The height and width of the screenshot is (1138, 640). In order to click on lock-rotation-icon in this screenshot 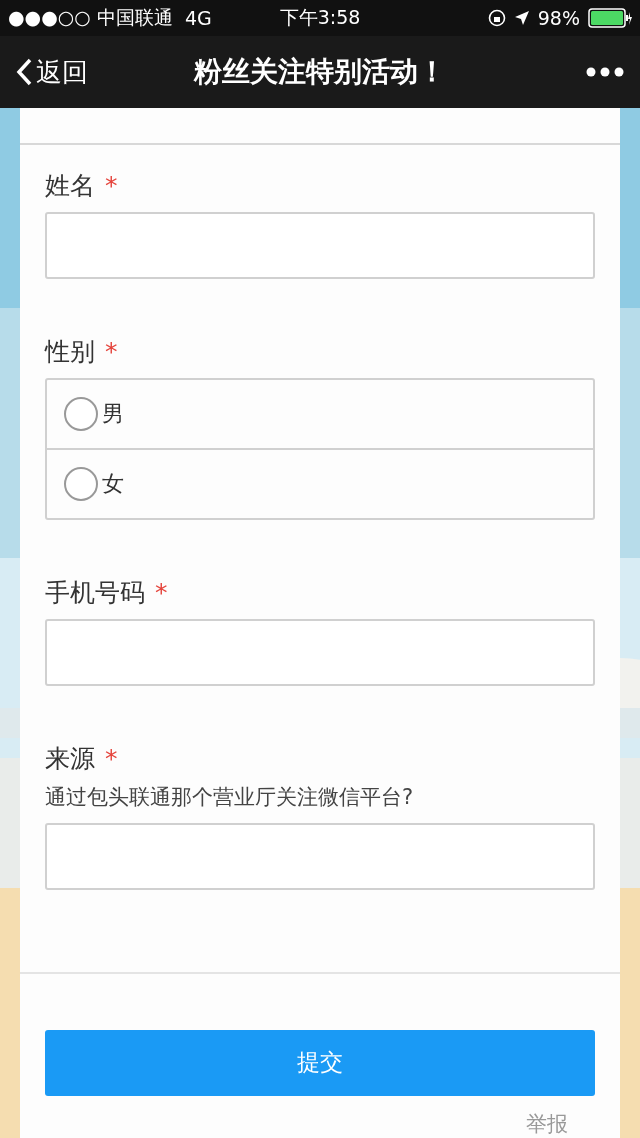, I will do `click(496, 18)`.